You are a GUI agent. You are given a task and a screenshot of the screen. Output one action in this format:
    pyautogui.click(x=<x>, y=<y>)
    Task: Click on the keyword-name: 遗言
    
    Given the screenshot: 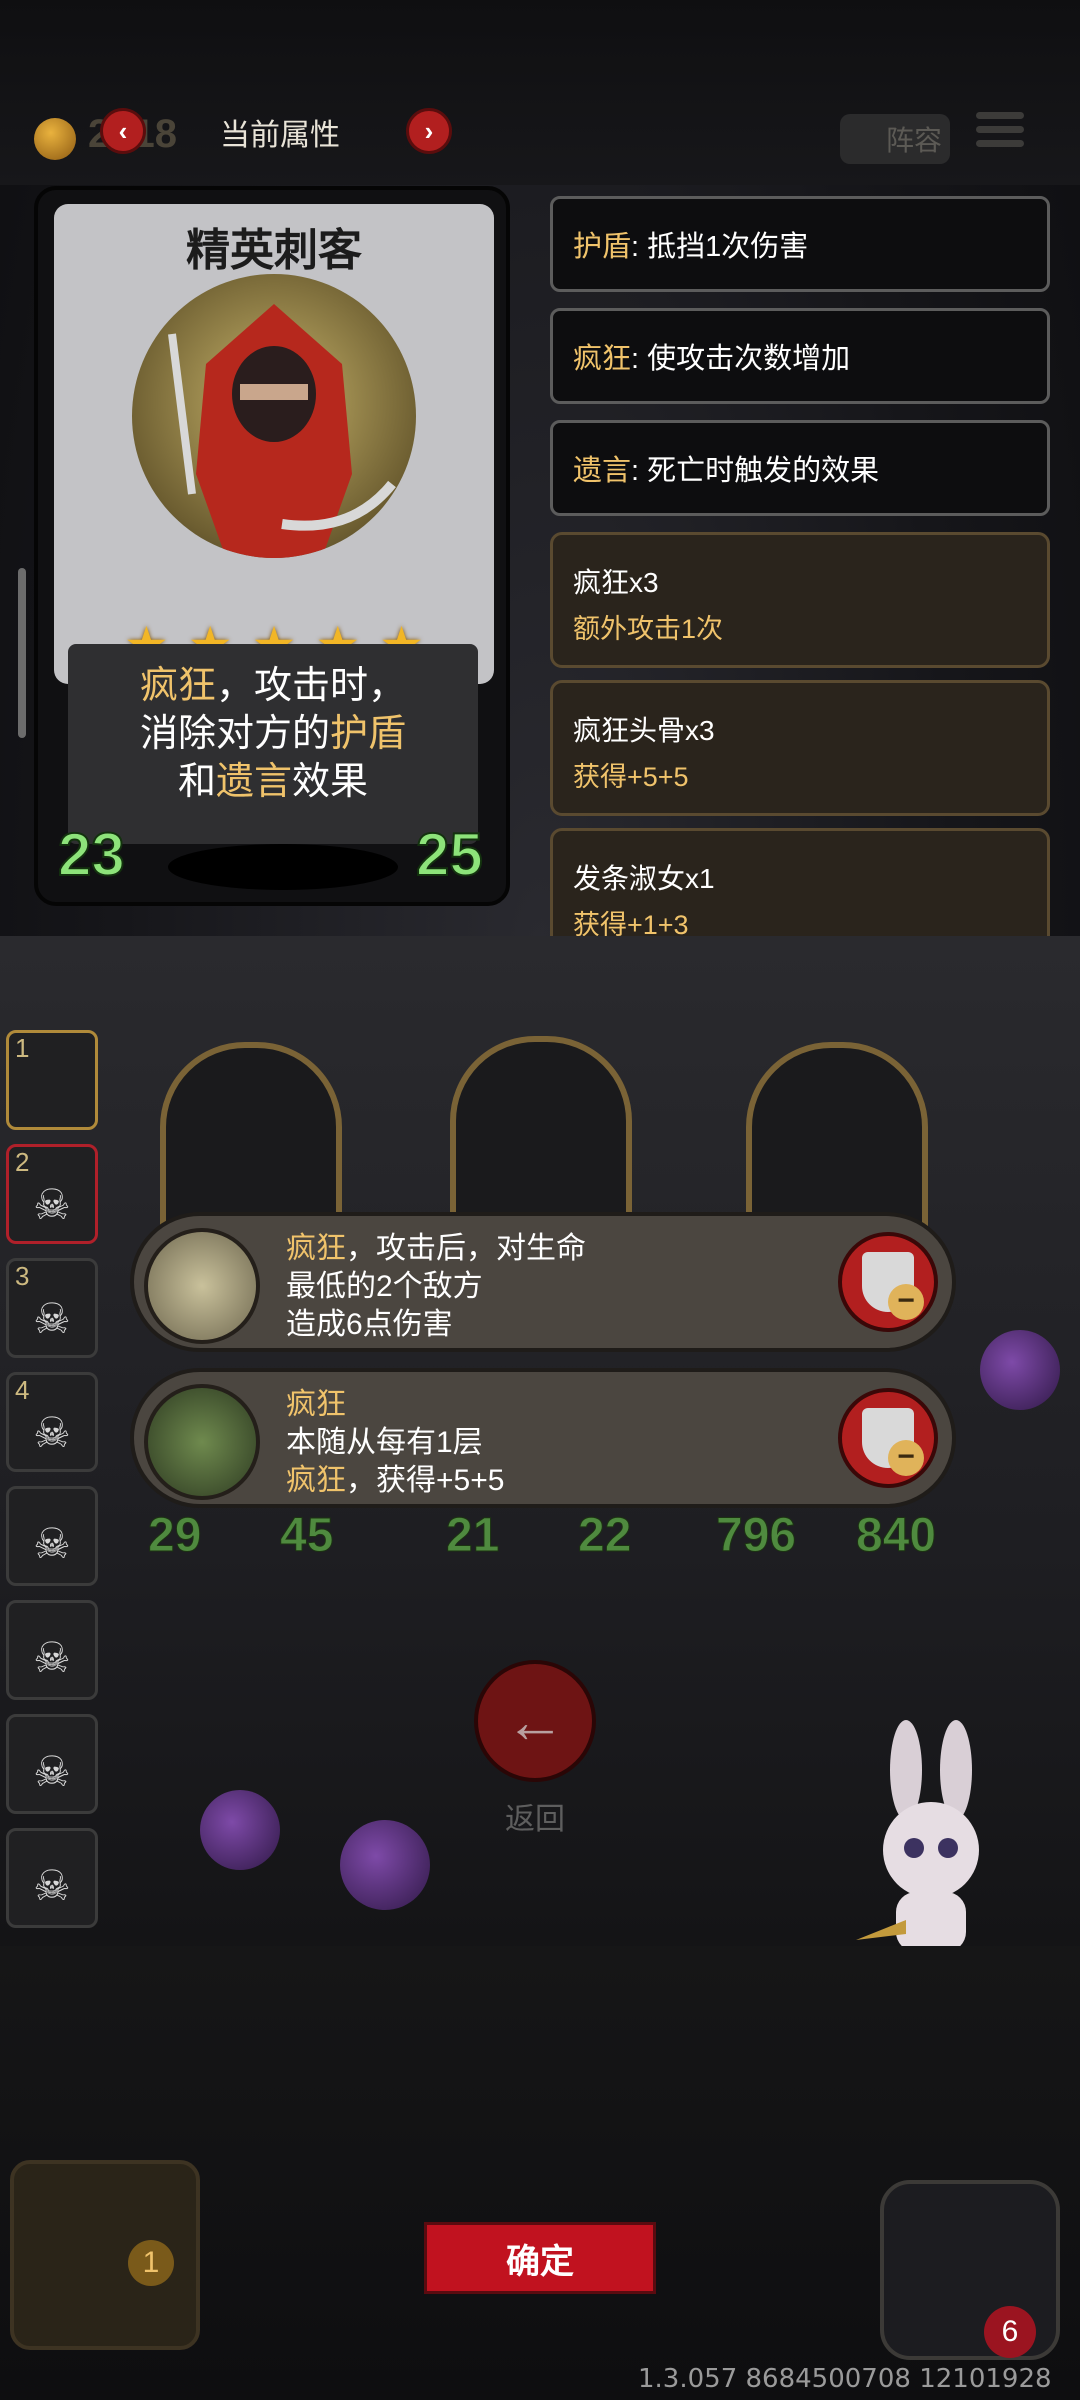 What is the action you would take?
    pyautogui.click(x=602, y=471)
    